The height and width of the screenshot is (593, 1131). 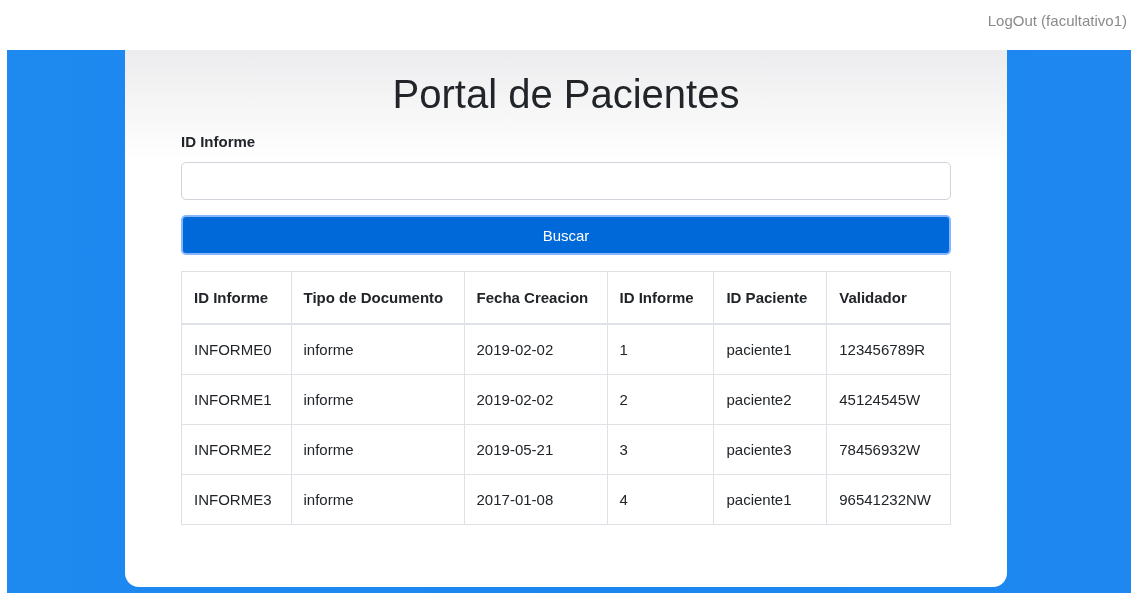 What do you see at coordinates (1057, 20) in the screenshot?
I see `logout-link: LogOut (facultativo1)` at bounding box center [1057, 20].